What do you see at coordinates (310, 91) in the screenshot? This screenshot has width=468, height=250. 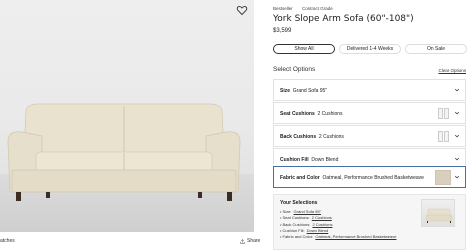 I see `option-value: Grand Sofa 95"` at bounding box center [310, 91].